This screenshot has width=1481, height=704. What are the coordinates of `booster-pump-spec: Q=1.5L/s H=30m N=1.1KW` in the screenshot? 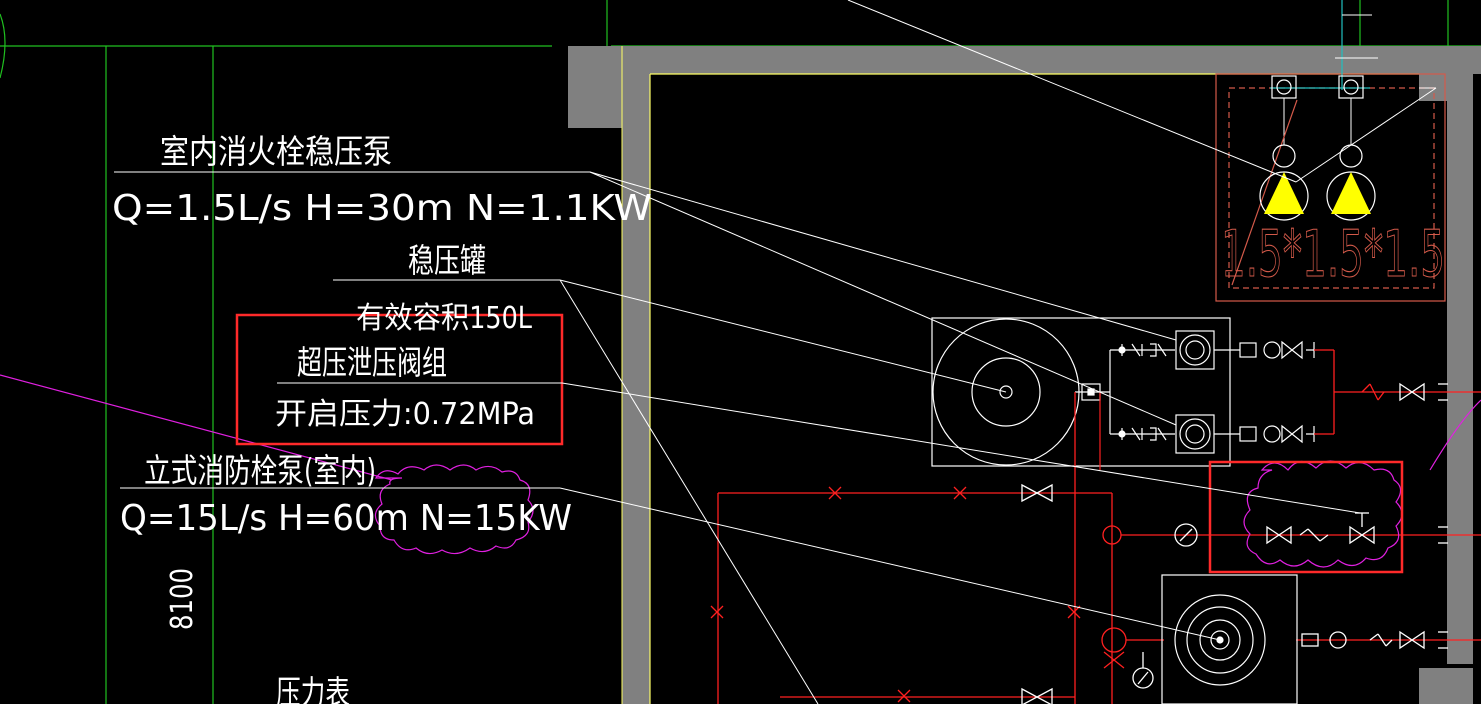 It's located at (382, 208).